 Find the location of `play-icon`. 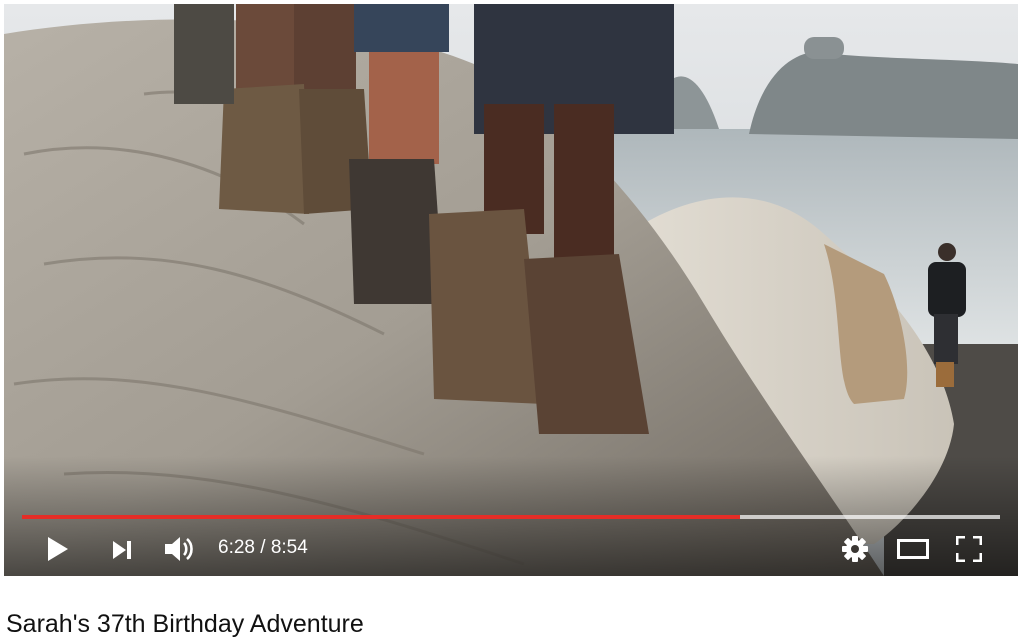

play-icon is located at coordinates (58, 549).